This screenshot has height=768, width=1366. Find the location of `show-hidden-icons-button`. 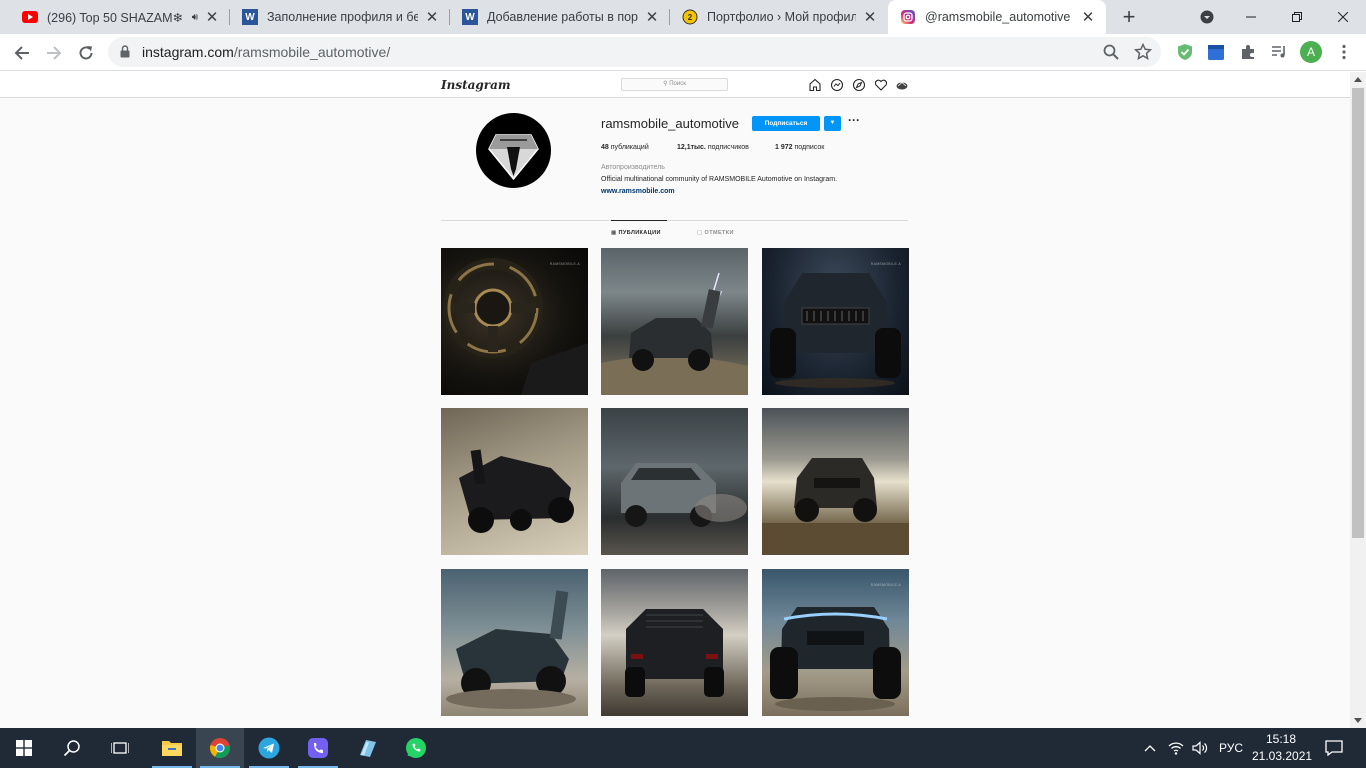

show-hidden-icons-button is located at coordinates (1150, 748).